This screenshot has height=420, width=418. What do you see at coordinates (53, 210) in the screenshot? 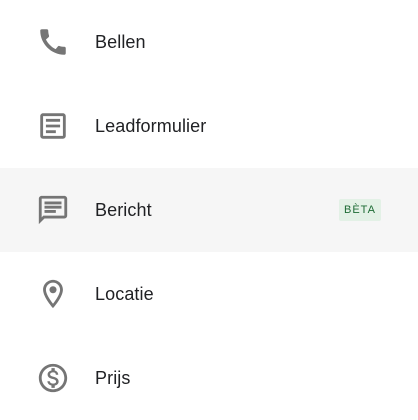
I see `message-icon` at bounding box center [53, 210].